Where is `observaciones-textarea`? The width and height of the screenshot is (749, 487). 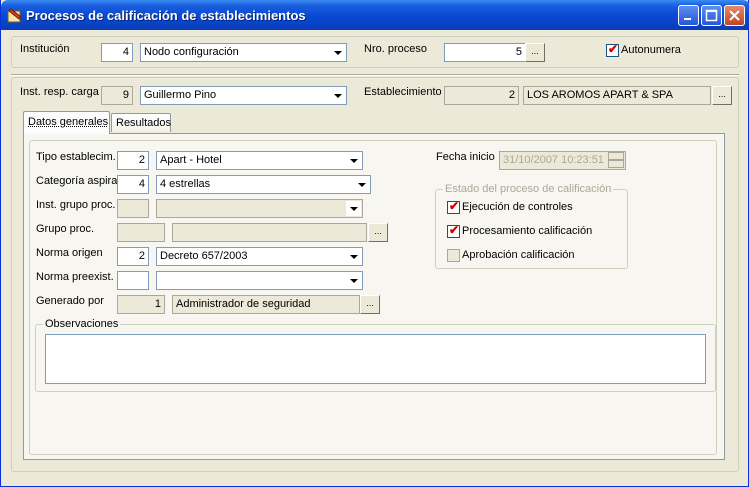
observaciones-textarea is located at coordinates (375, 359).